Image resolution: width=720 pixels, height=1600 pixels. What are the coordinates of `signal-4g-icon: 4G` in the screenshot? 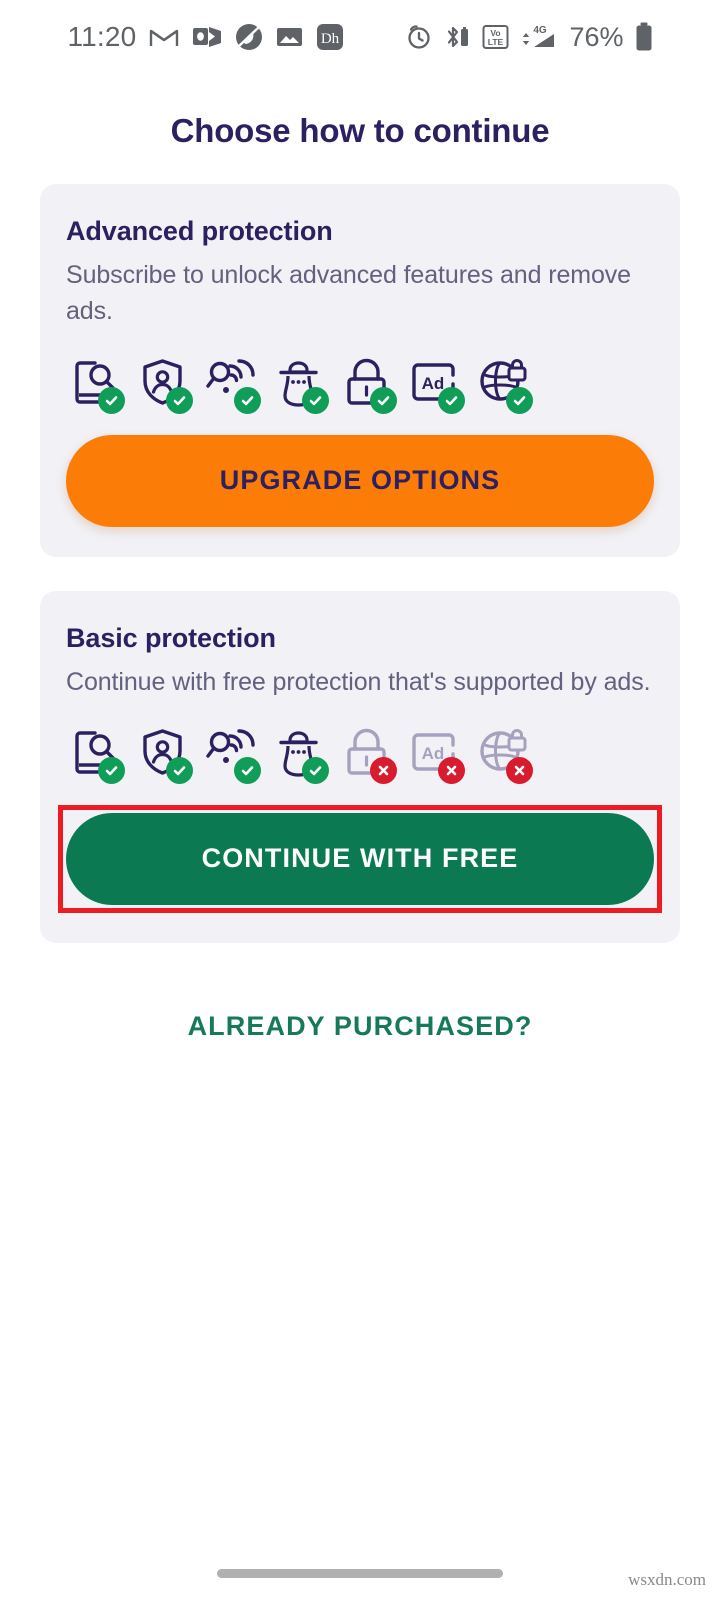 It's located at (539, 37).